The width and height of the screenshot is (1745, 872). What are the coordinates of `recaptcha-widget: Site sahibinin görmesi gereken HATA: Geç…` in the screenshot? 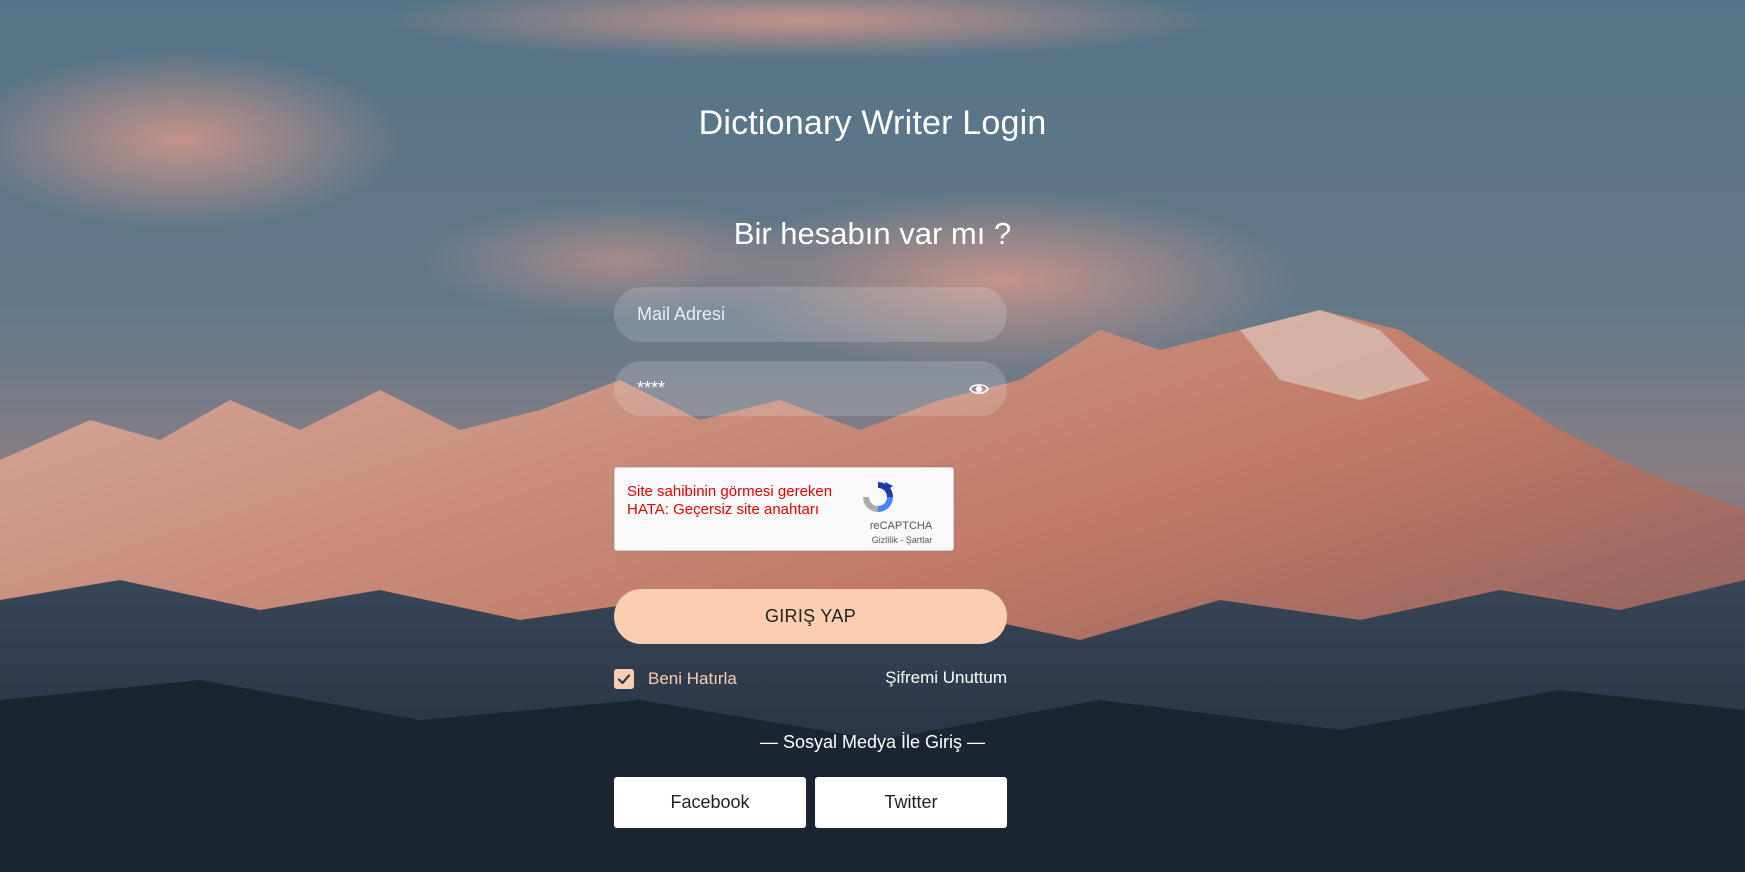 It's located at (784, 509).